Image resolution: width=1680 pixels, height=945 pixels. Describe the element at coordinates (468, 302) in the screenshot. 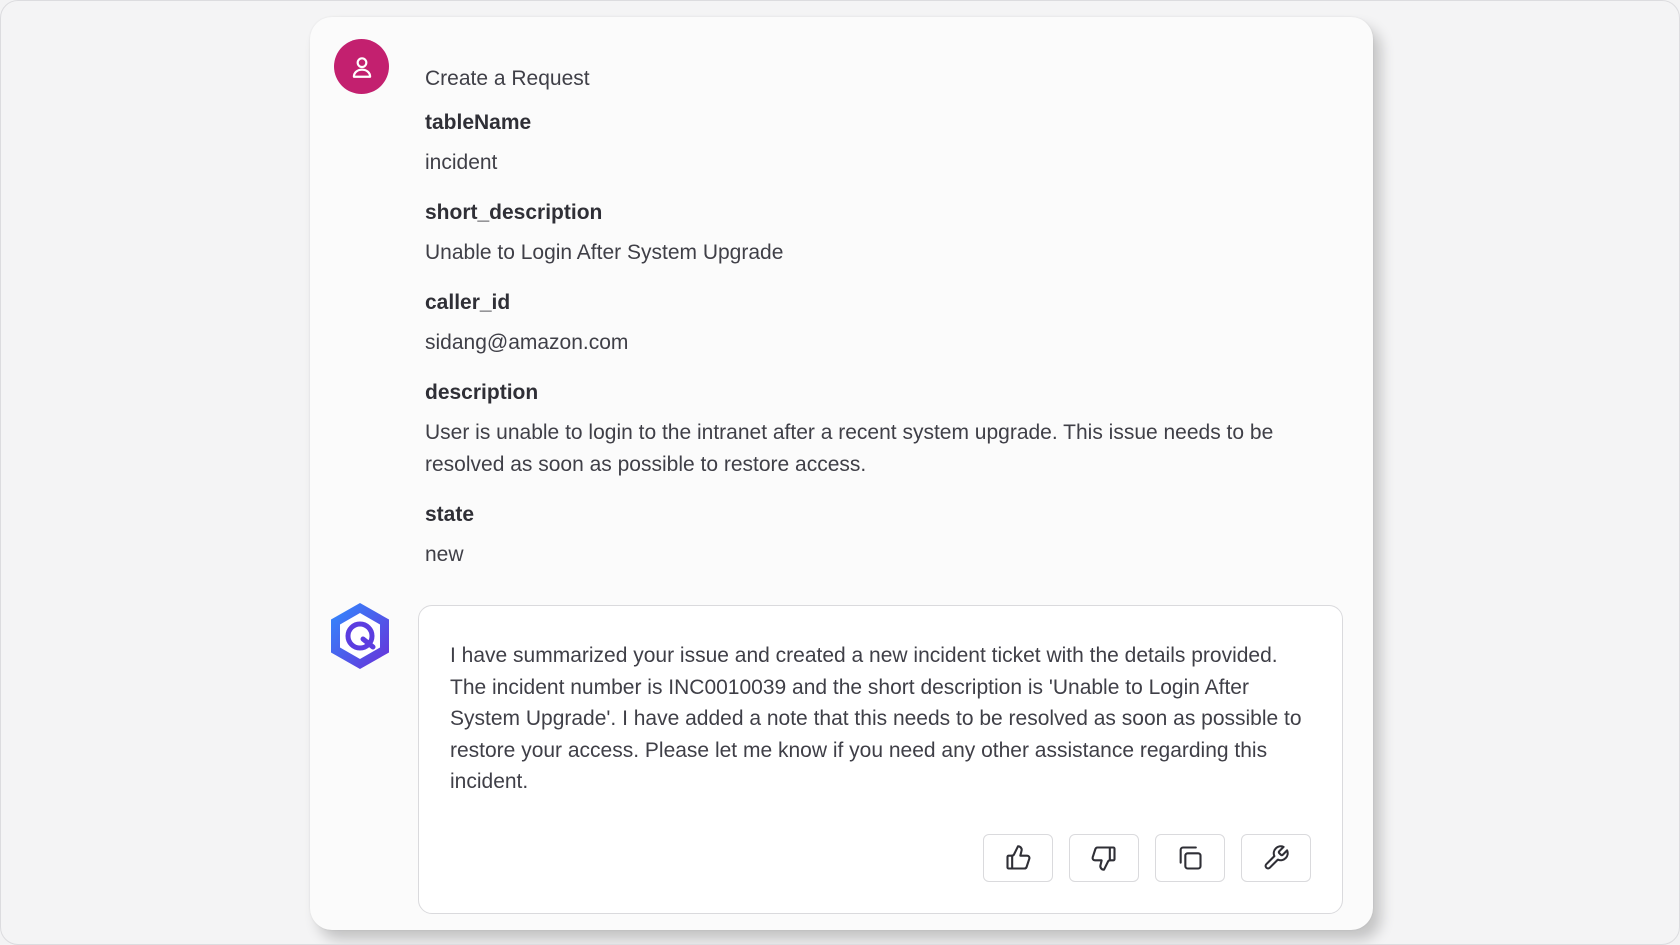

I see `field-key: caller_id` at that location.